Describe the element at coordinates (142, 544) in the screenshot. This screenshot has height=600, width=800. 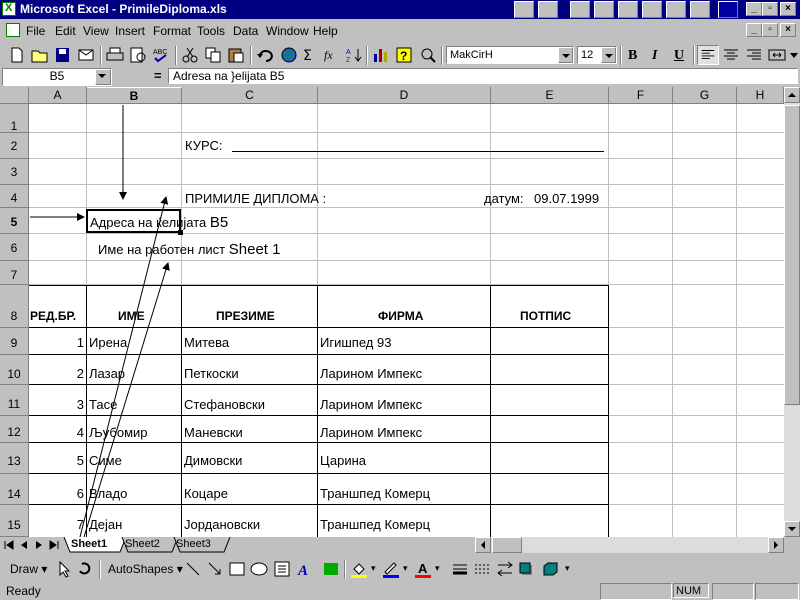
I see `tab-sheet2: Sheet2` at that location.